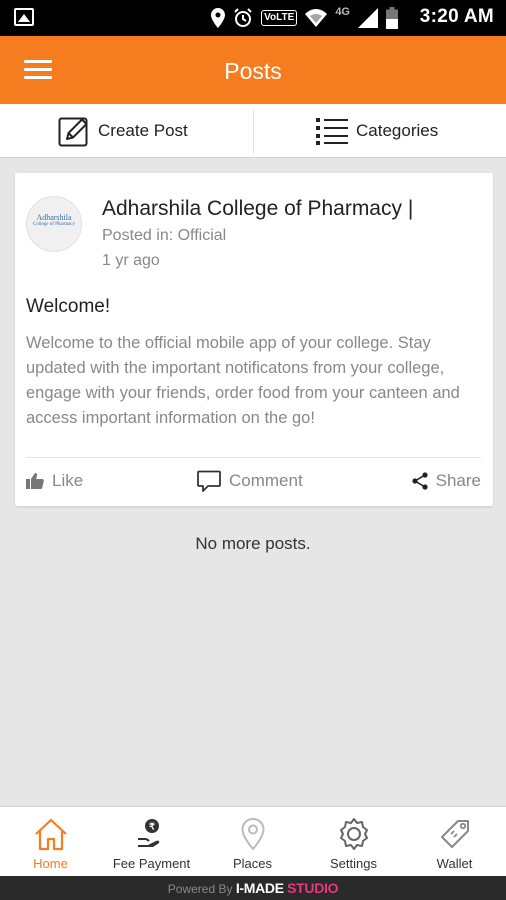 Image resolution: width=506 pixels, height=900 pixels. I want to click on clock: 3:20 AM, so click(456, 16).